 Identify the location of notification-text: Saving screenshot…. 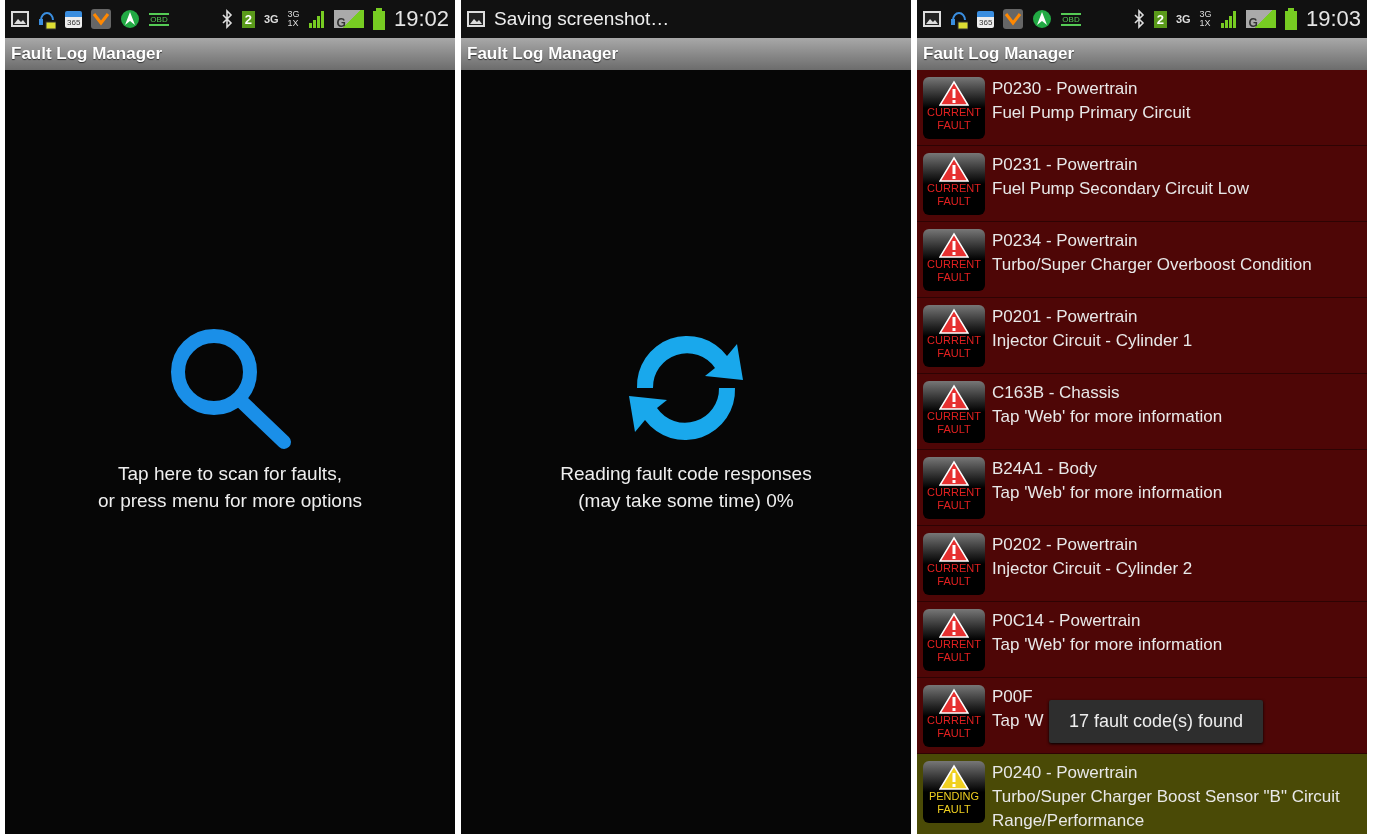
(582, 19).